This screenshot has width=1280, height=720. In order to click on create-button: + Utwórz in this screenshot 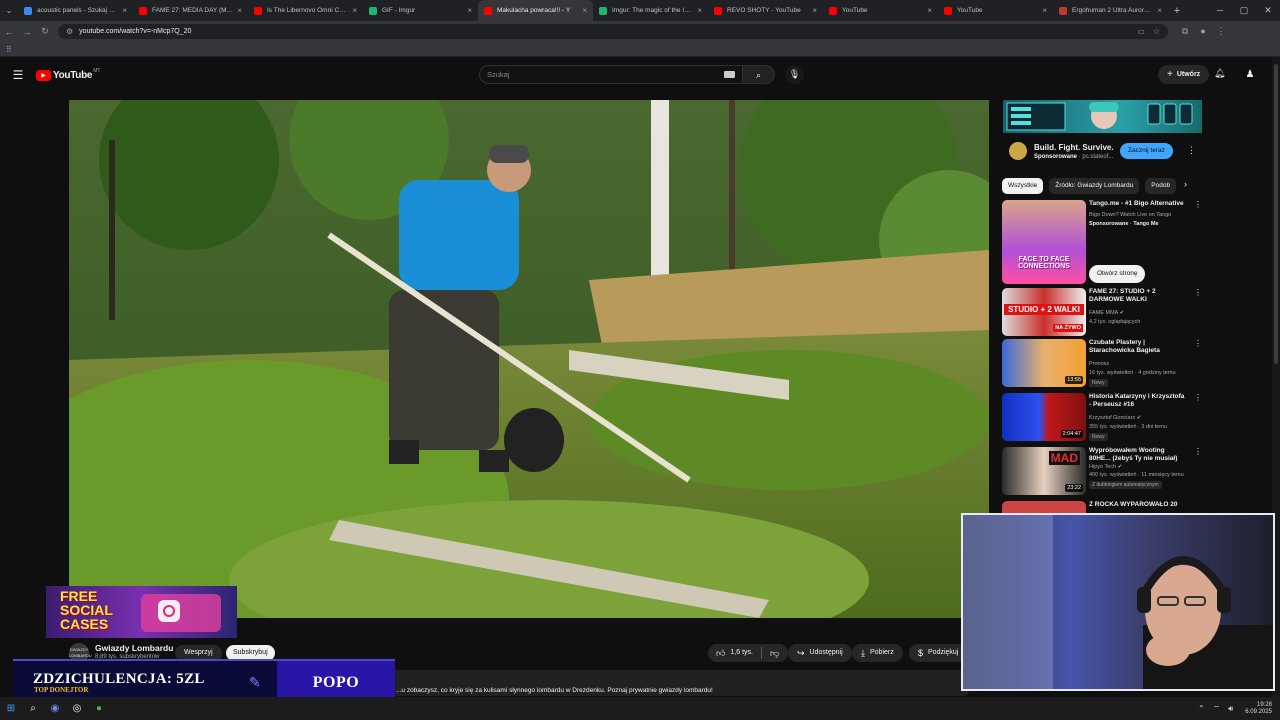, I will do `click(1184, 74)`.